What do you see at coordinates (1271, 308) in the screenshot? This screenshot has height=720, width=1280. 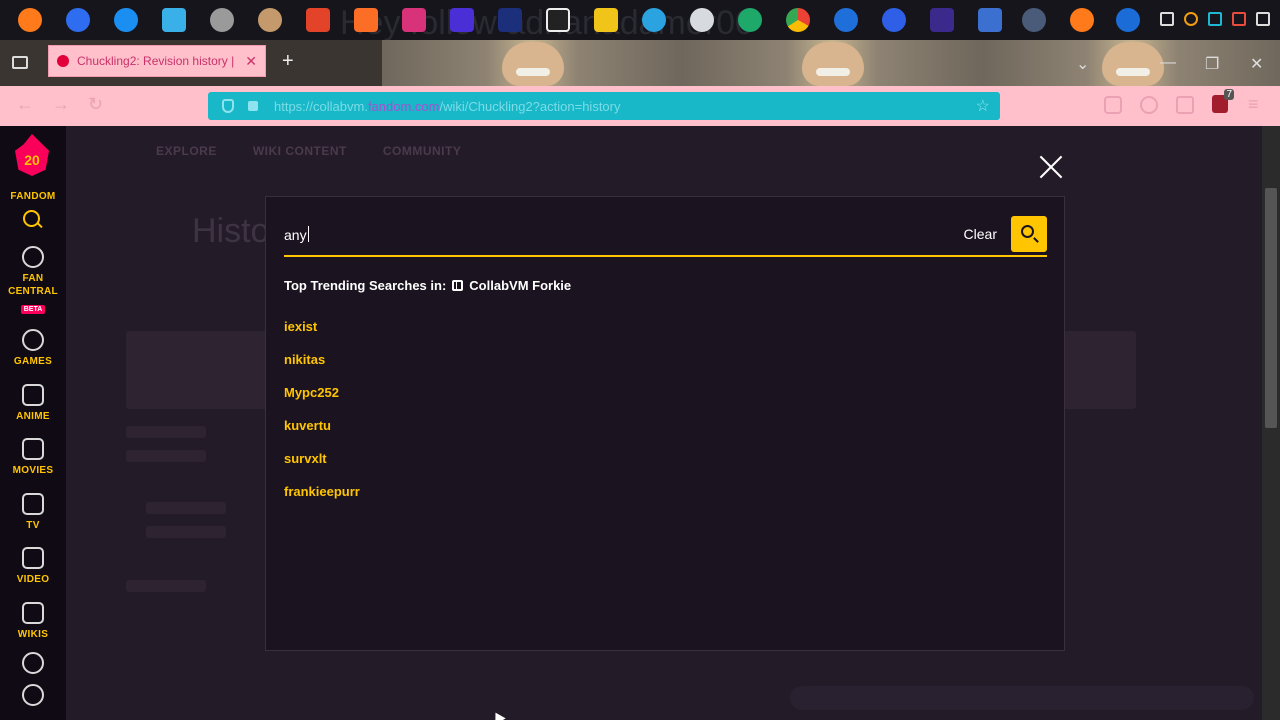 I see `scroll-thumb` at bounding box center [1271, 308].